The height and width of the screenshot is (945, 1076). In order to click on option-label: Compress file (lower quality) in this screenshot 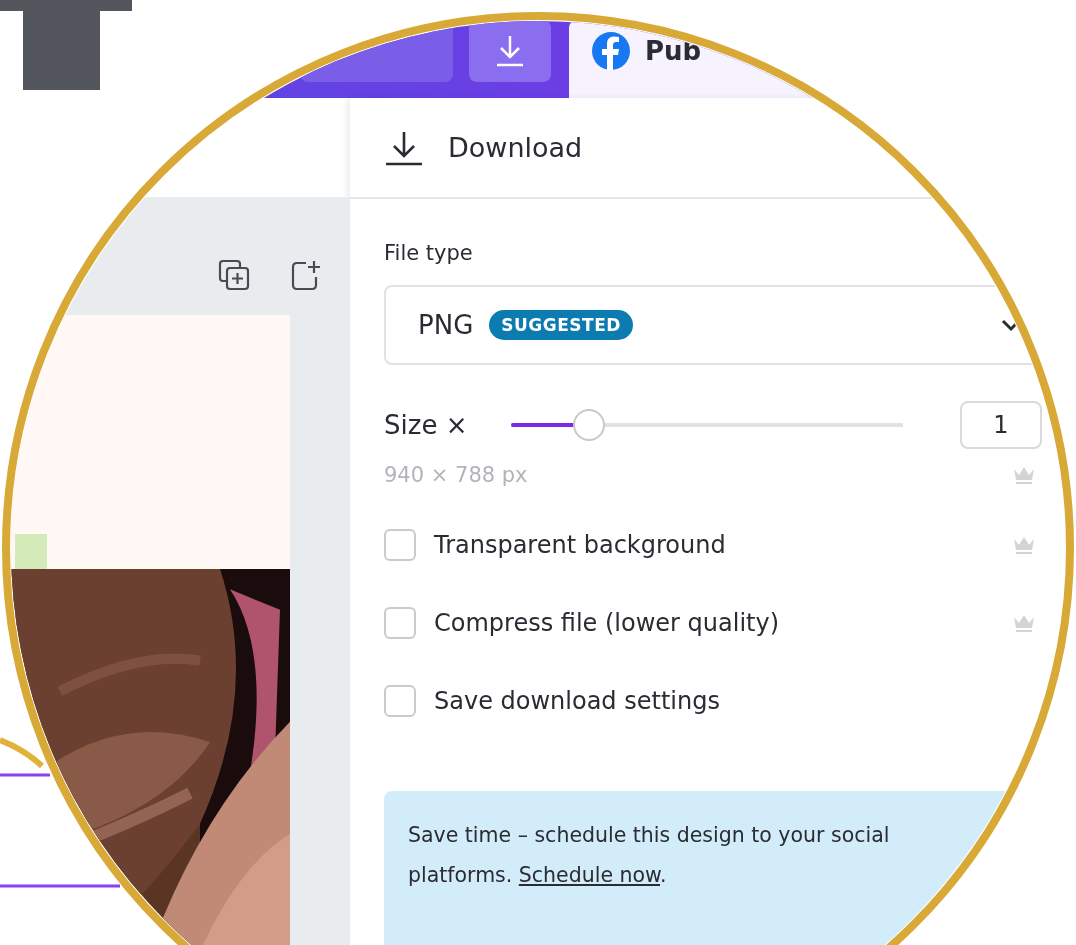, I will do `click(607, 623)`.